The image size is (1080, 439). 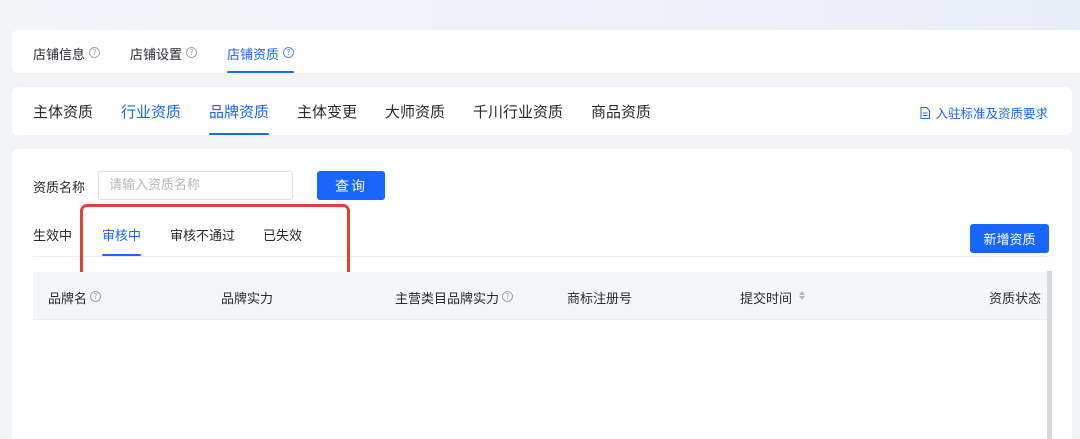 I want to click on column-brand-strength: 品牌实力, so click(x=247, y=297).